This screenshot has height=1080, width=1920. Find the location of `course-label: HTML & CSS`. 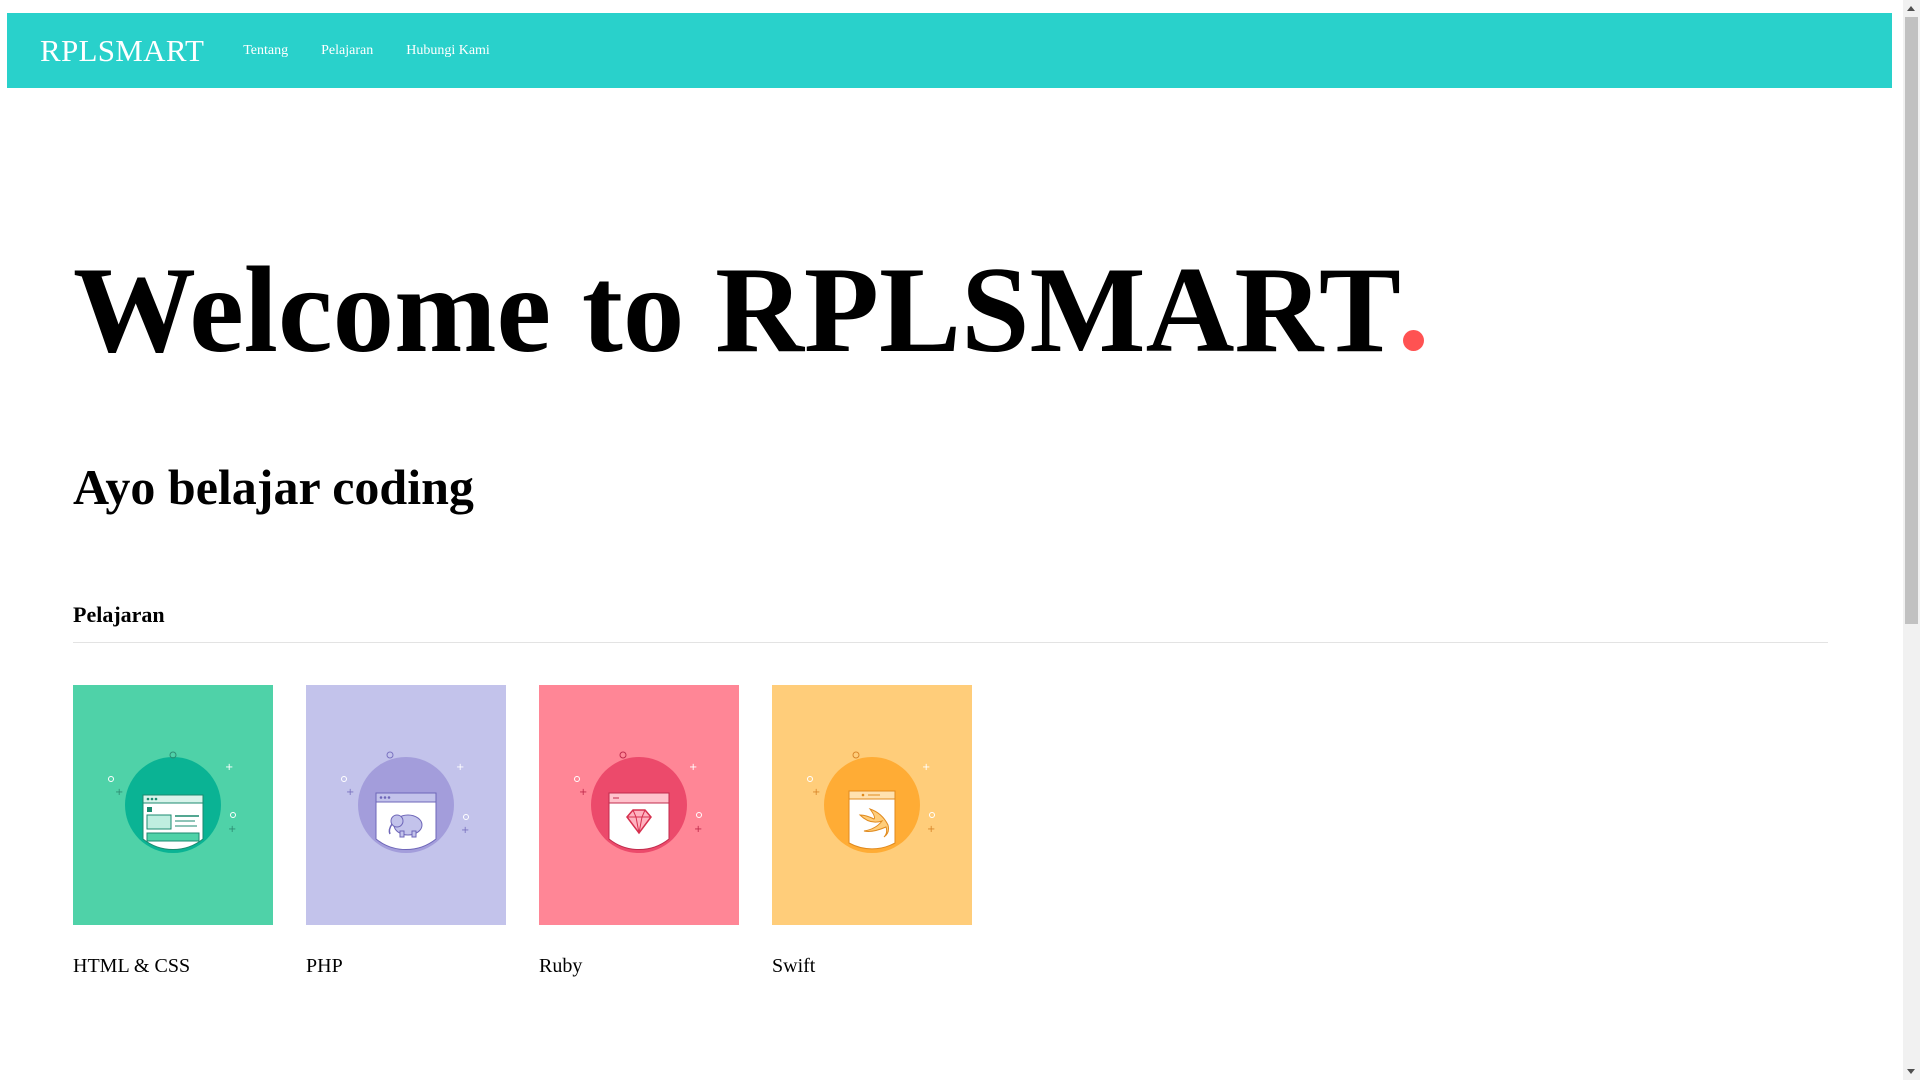

course-label: HTML & CSS is located at coordinates (173, 966).